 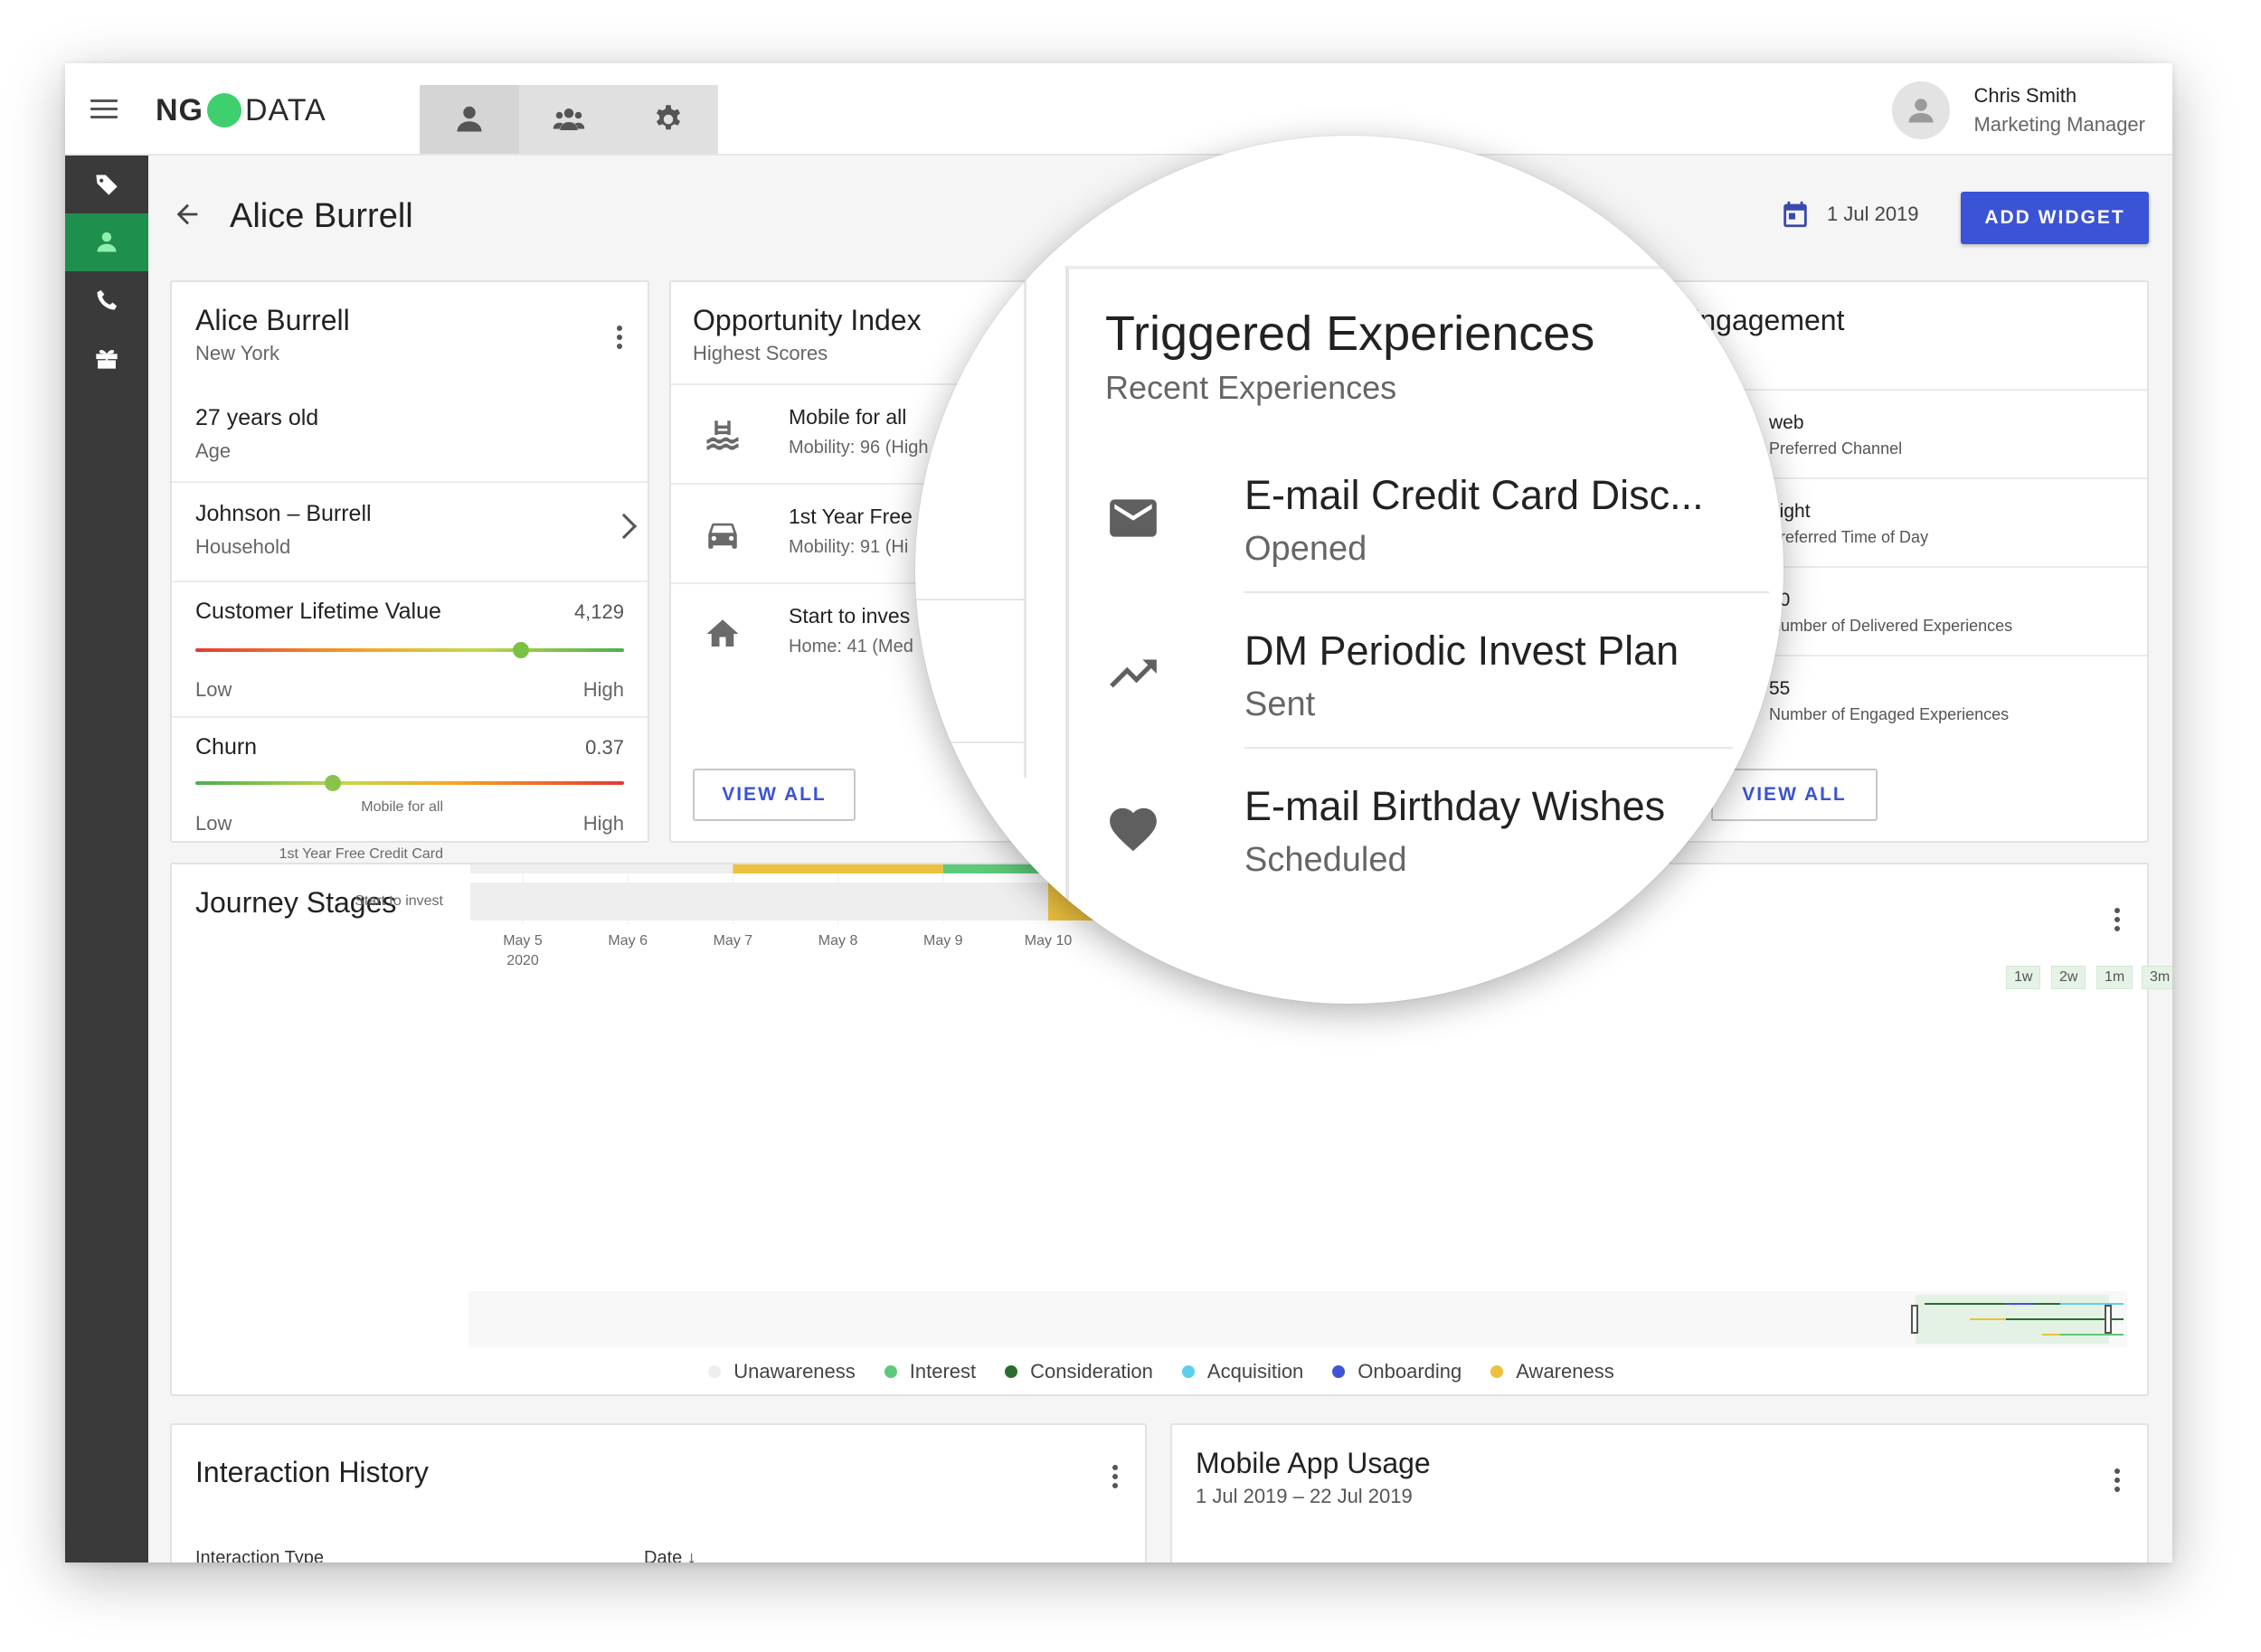 What do you see at coordinates (851, 646) in the screenshot?
I see `opportunity-detail: Home: 41 (Med` at bounding box center [851, 646].